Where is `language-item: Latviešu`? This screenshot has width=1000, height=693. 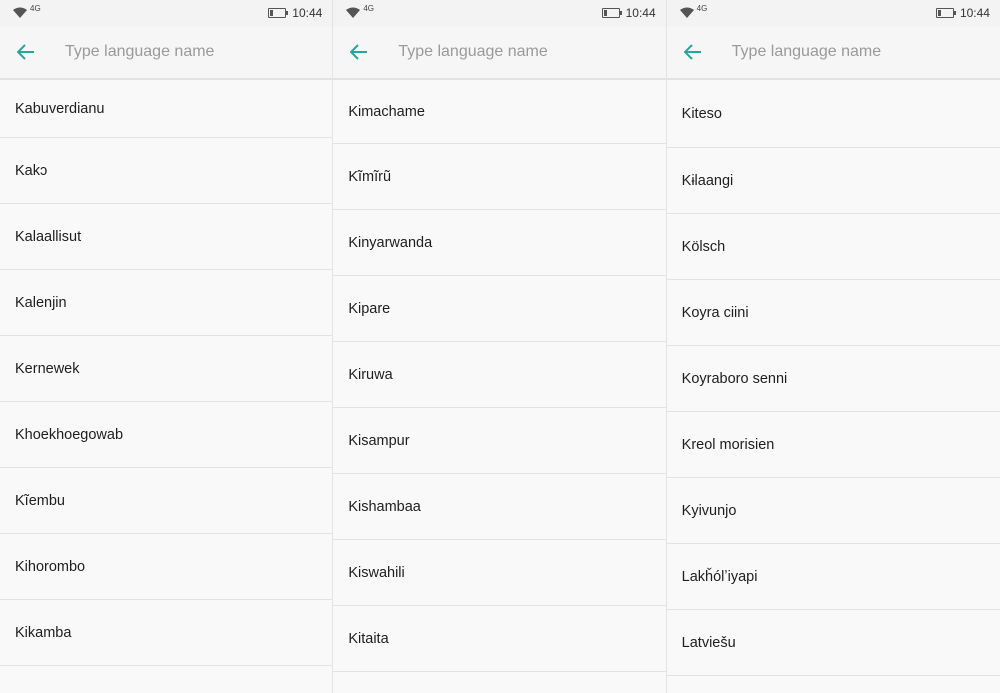 language-item: Latviešu is located at coordinates (833, 643).